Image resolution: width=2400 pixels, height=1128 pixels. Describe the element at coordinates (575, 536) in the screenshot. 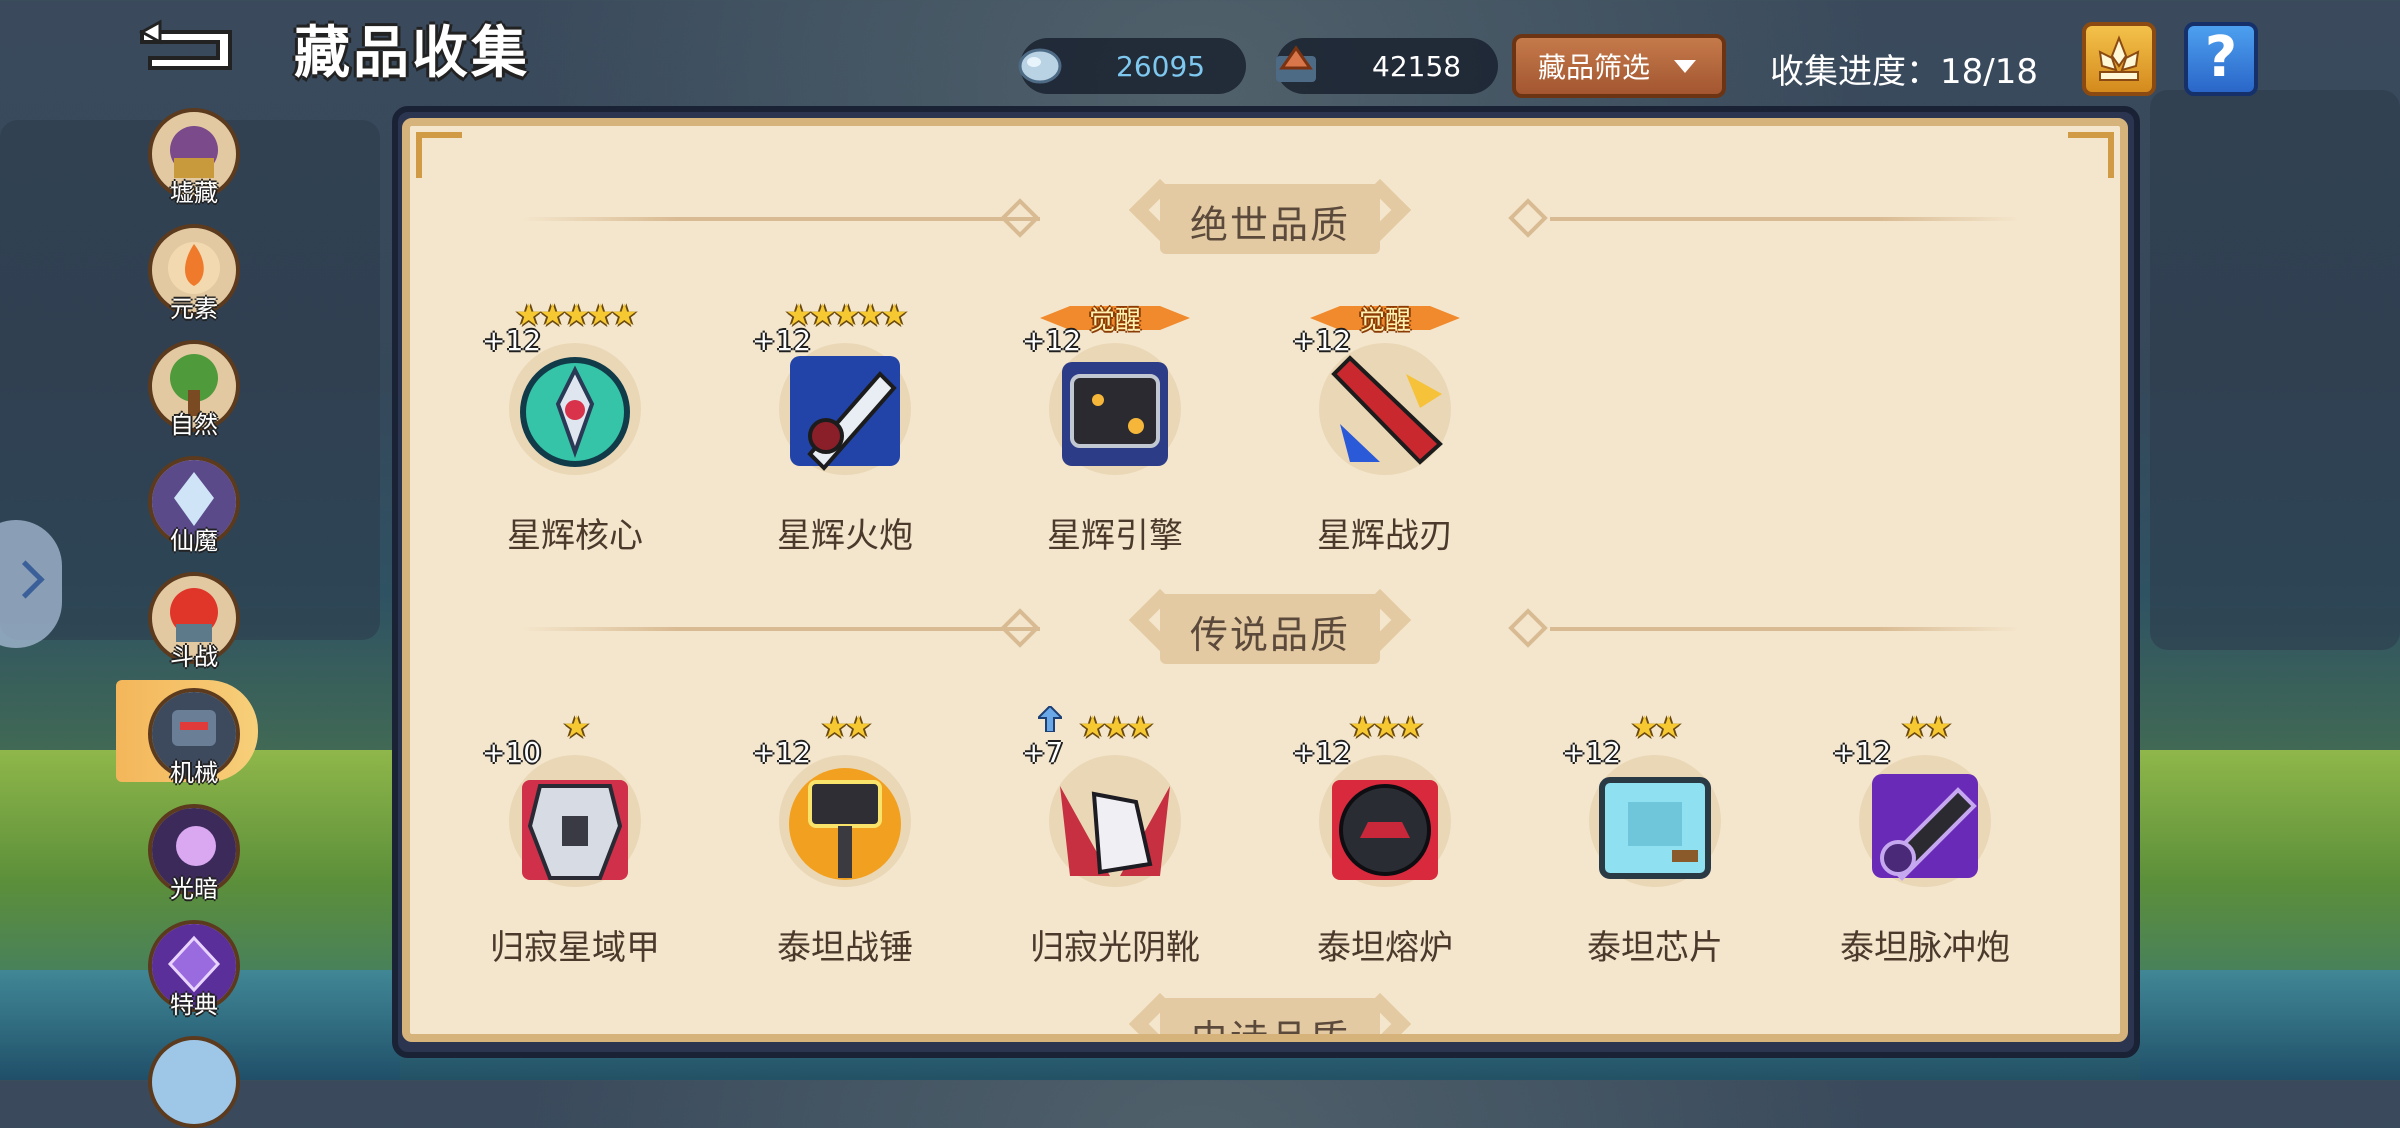

I see `item-name: 星辉核心` at that location.